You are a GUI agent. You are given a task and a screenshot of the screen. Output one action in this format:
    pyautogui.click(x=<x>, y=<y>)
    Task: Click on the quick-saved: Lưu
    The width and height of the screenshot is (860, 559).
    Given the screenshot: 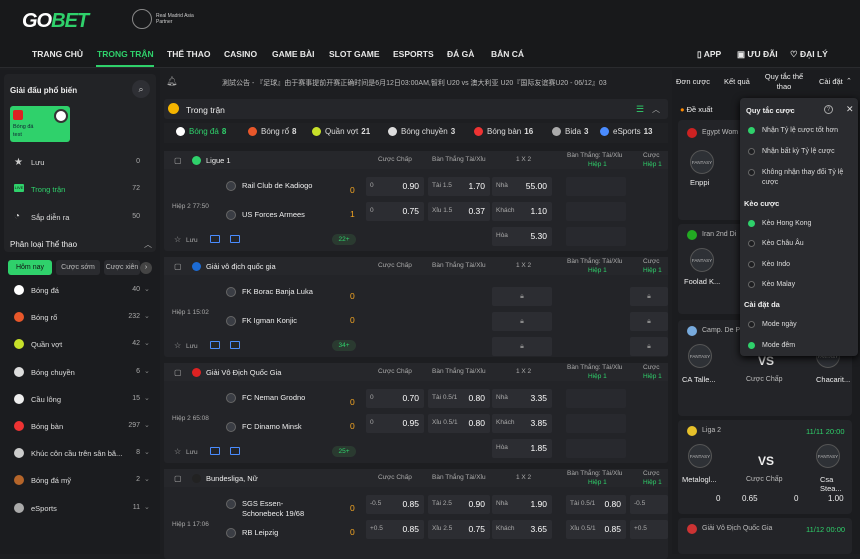 What is the action you would take?
    pyautogui.click(x=37, y=162)
    